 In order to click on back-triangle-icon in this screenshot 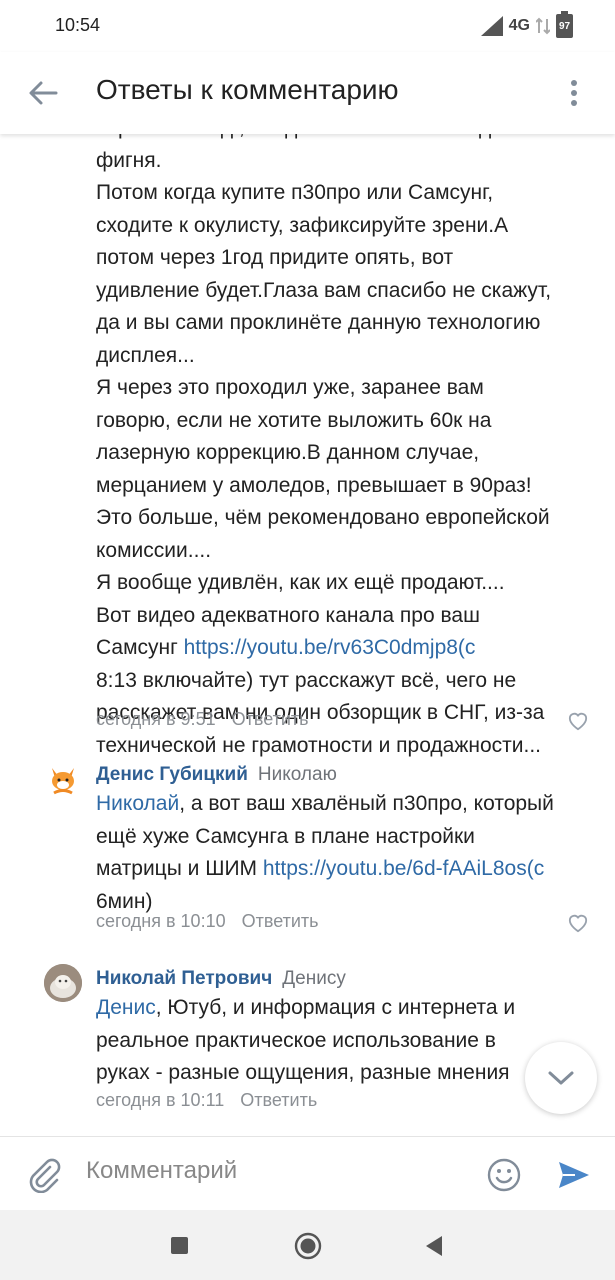, I will do `click(434, 1246)`.